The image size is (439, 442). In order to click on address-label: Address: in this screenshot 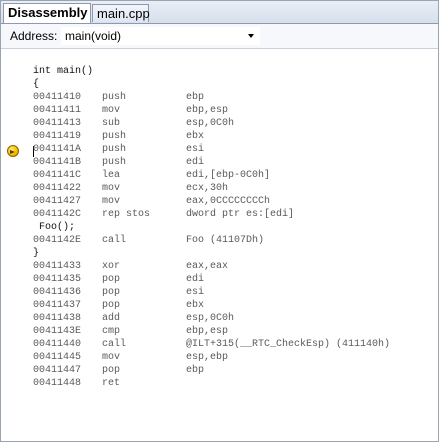, I will do `click(34, 36)`.